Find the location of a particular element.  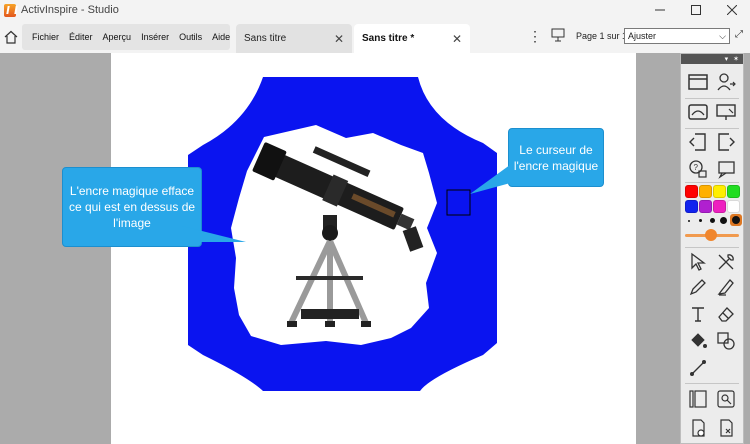

page-view-button is located at coordinates (698, 399).